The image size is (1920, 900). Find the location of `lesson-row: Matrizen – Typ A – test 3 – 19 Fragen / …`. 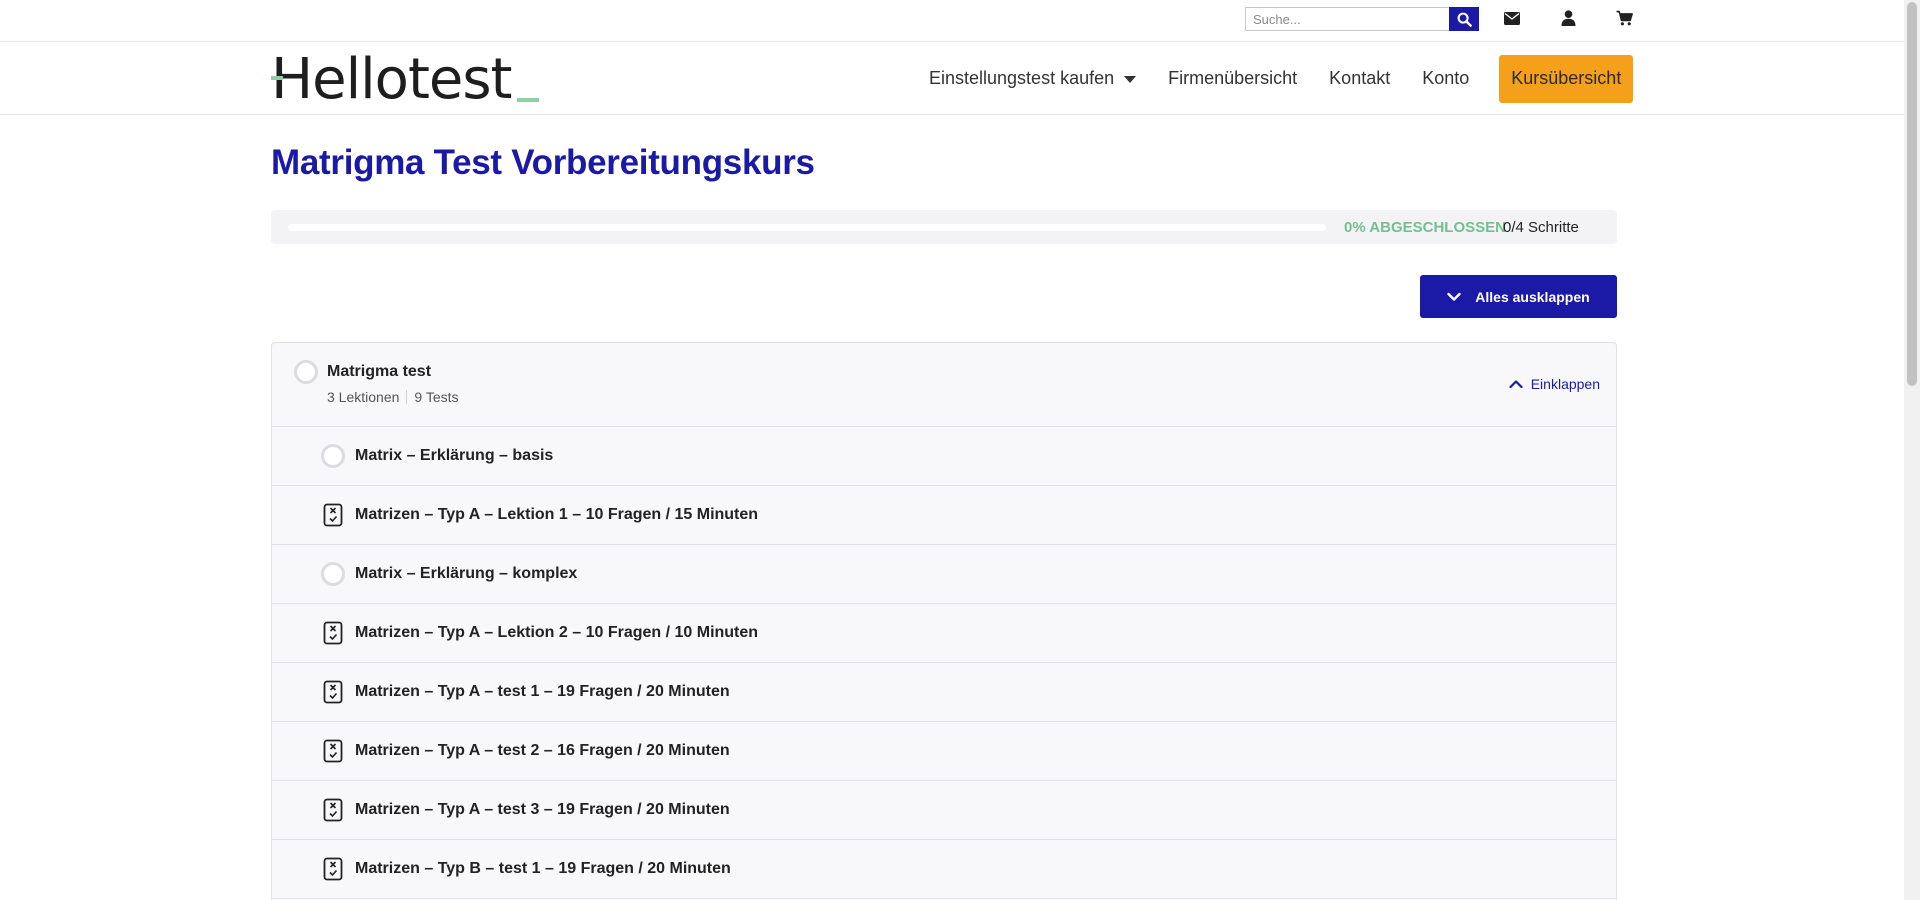

lesson-row: Matrizen – Typ A – test 3 – 19 Fragen / … is located at coordinates (944, 810).